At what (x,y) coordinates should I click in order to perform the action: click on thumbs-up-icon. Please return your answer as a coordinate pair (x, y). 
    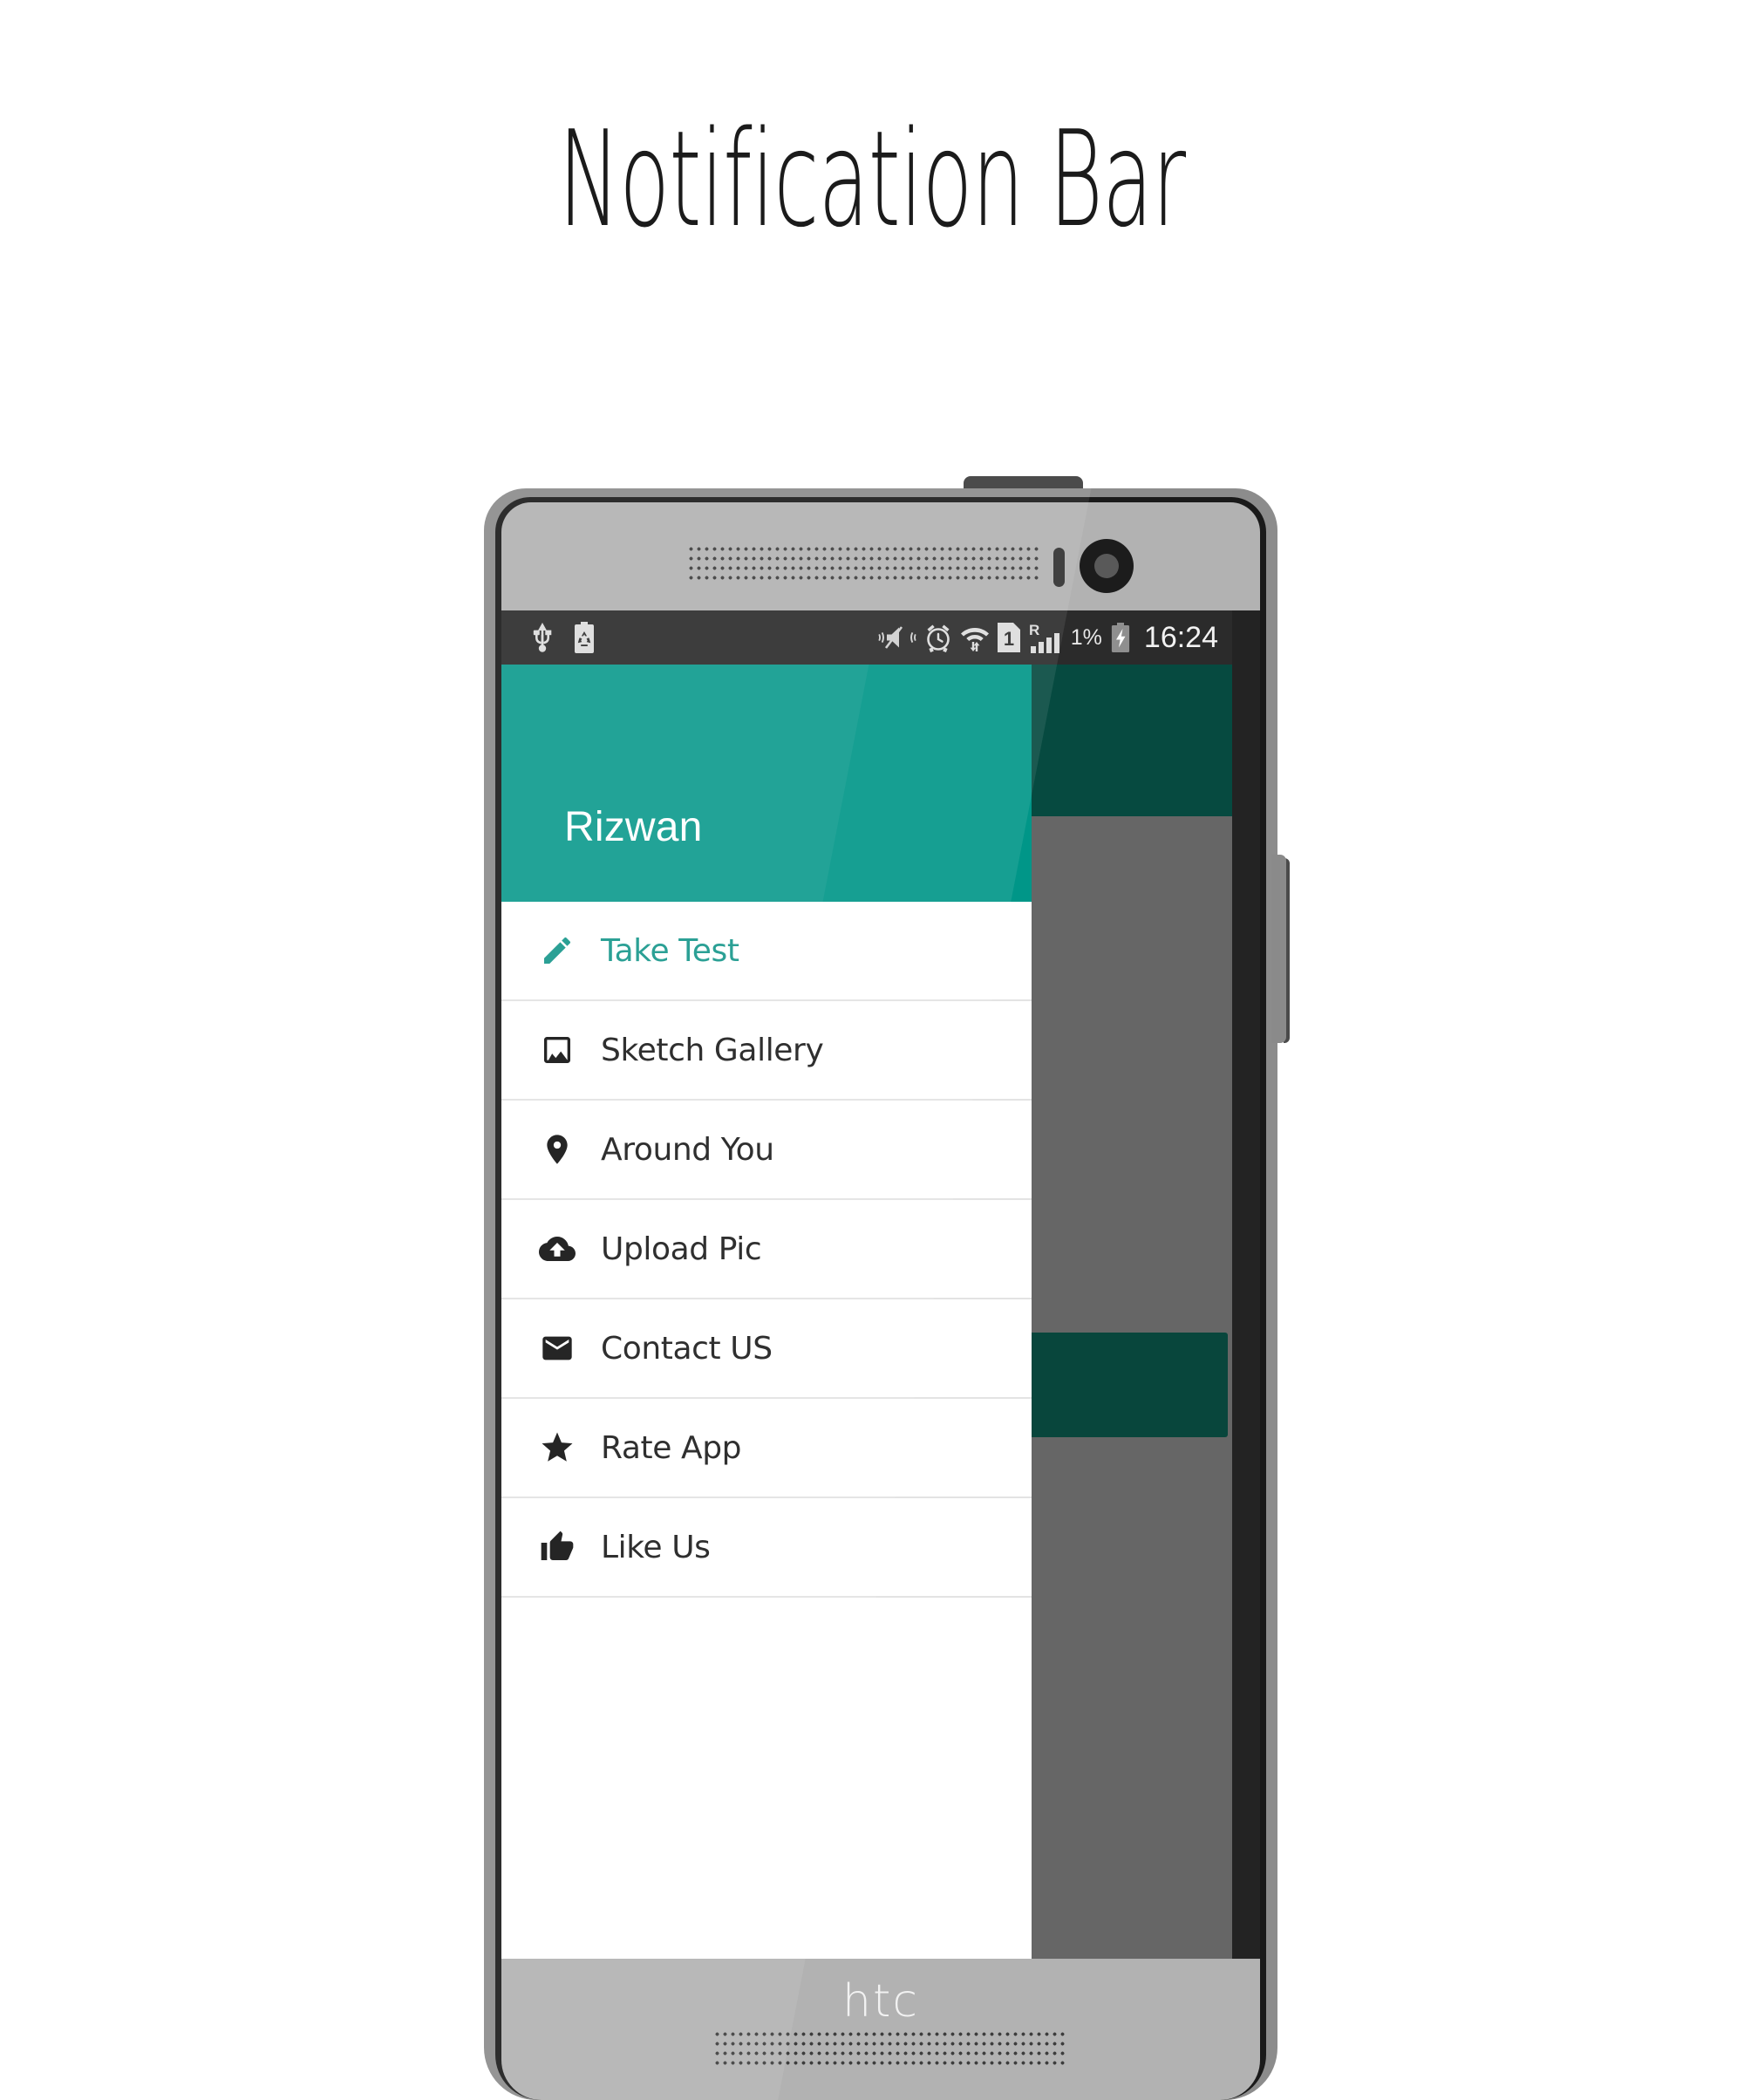
    Looking at the image, I should click on (557, 1547).